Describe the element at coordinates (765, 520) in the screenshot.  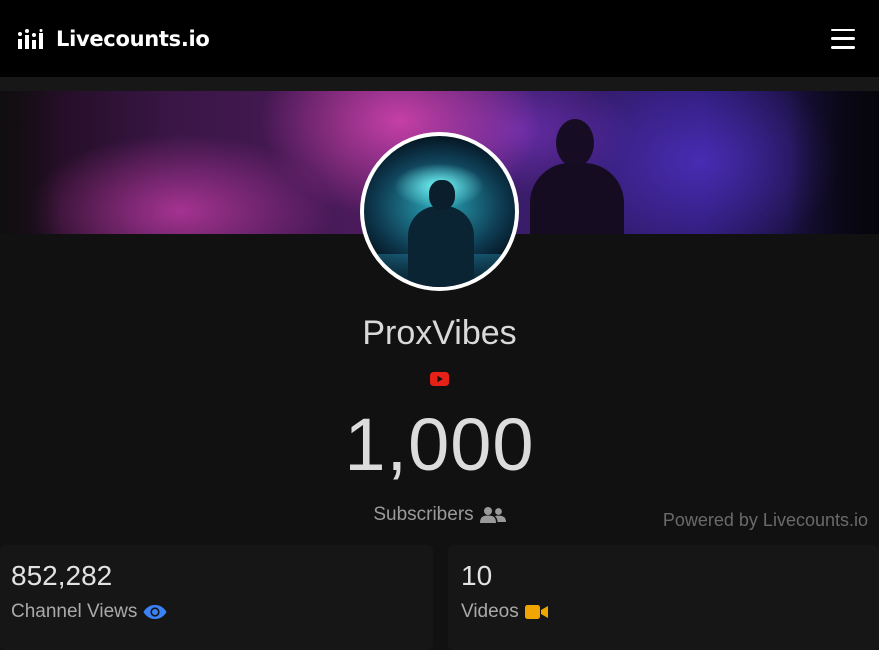
I see `powered-by-text: Powered by Livecounts.io` at that location.